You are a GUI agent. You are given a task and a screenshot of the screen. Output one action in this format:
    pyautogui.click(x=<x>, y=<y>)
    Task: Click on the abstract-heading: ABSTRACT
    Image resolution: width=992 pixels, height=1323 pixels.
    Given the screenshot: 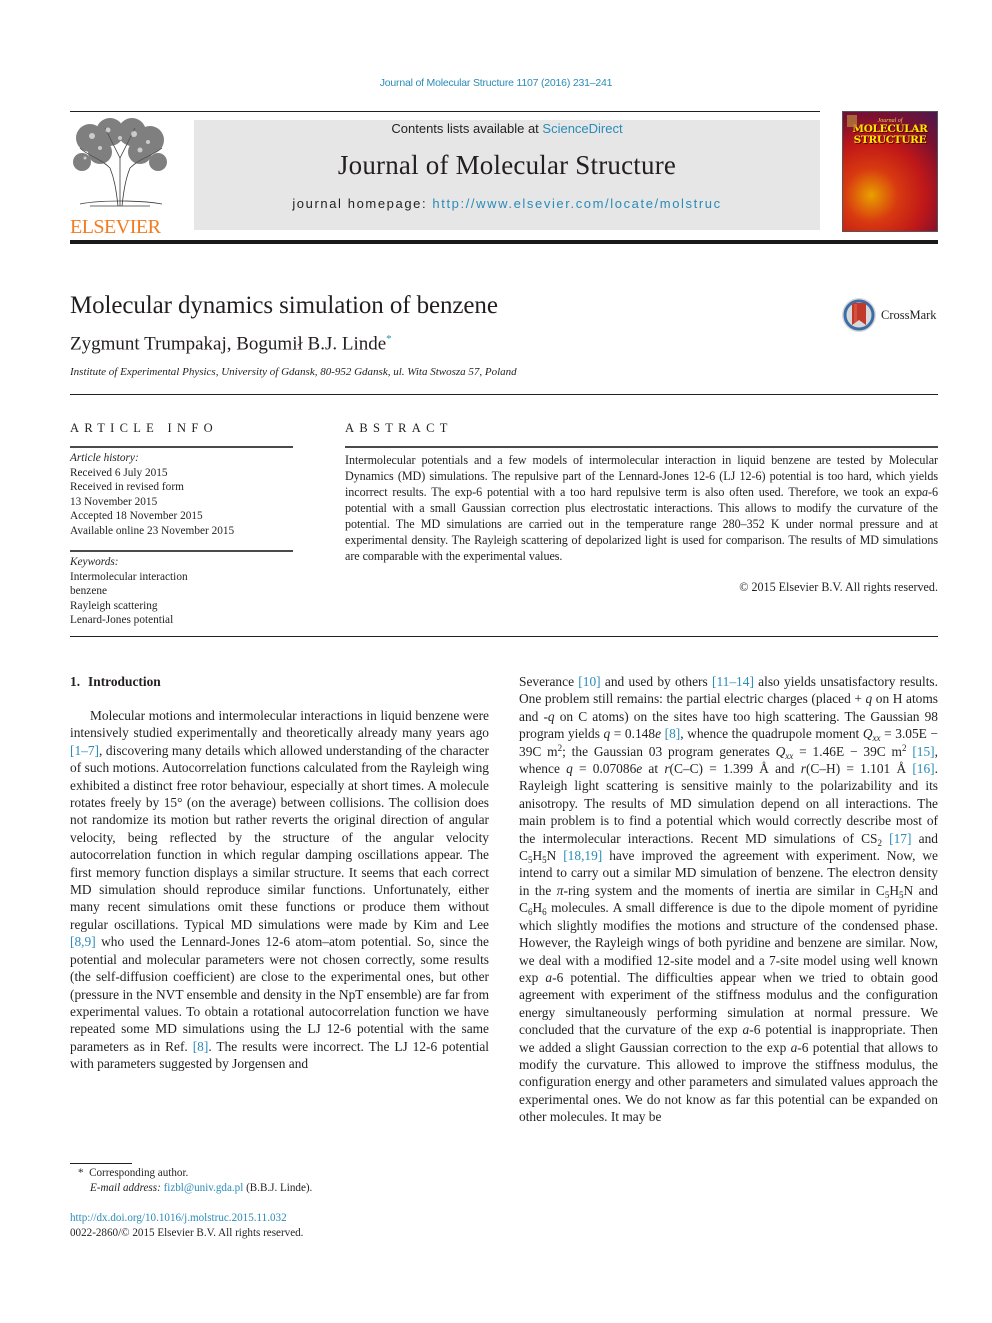 What is the action you would take?
    pyautogui.click(x=399, y=428)
    